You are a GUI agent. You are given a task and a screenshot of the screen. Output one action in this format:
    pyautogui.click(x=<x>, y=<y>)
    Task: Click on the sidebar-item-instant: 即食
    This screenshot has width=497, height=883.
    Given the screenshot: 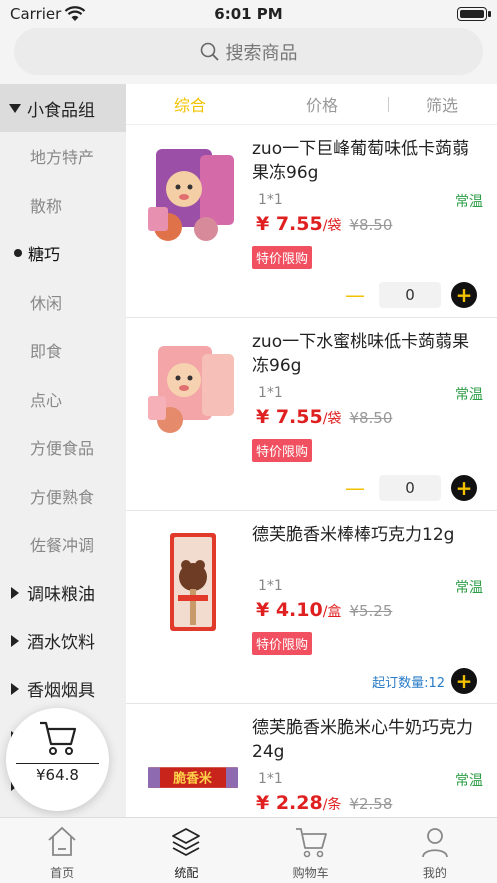 What is the action you would take?
    pyautogui.click(x=63, y=350)
    